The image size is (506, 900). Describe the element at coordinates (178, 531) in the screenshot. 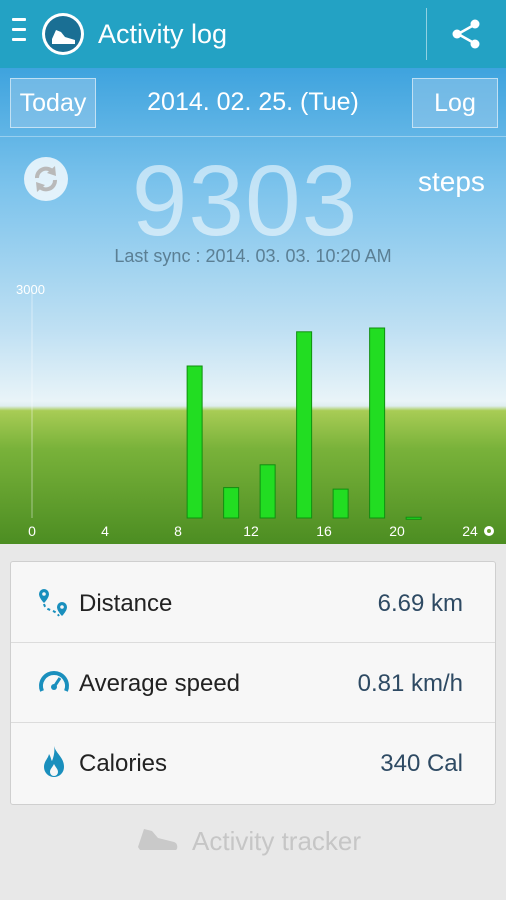

I see `chart-x-tick-label: 8` at that location.